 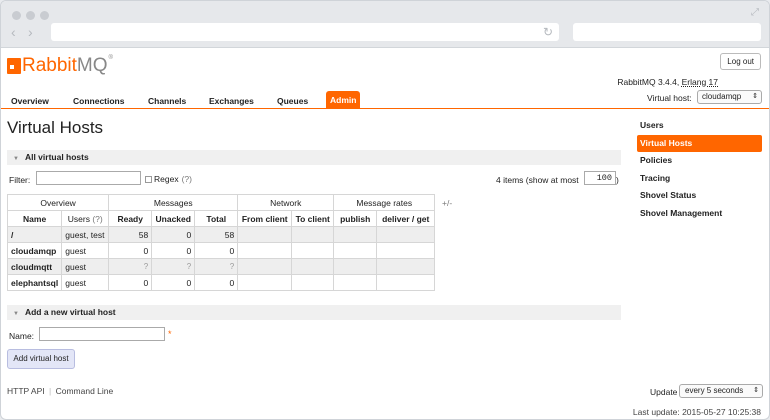 I want to click on vhost-users: guest, test, so click(x=85, y=234).